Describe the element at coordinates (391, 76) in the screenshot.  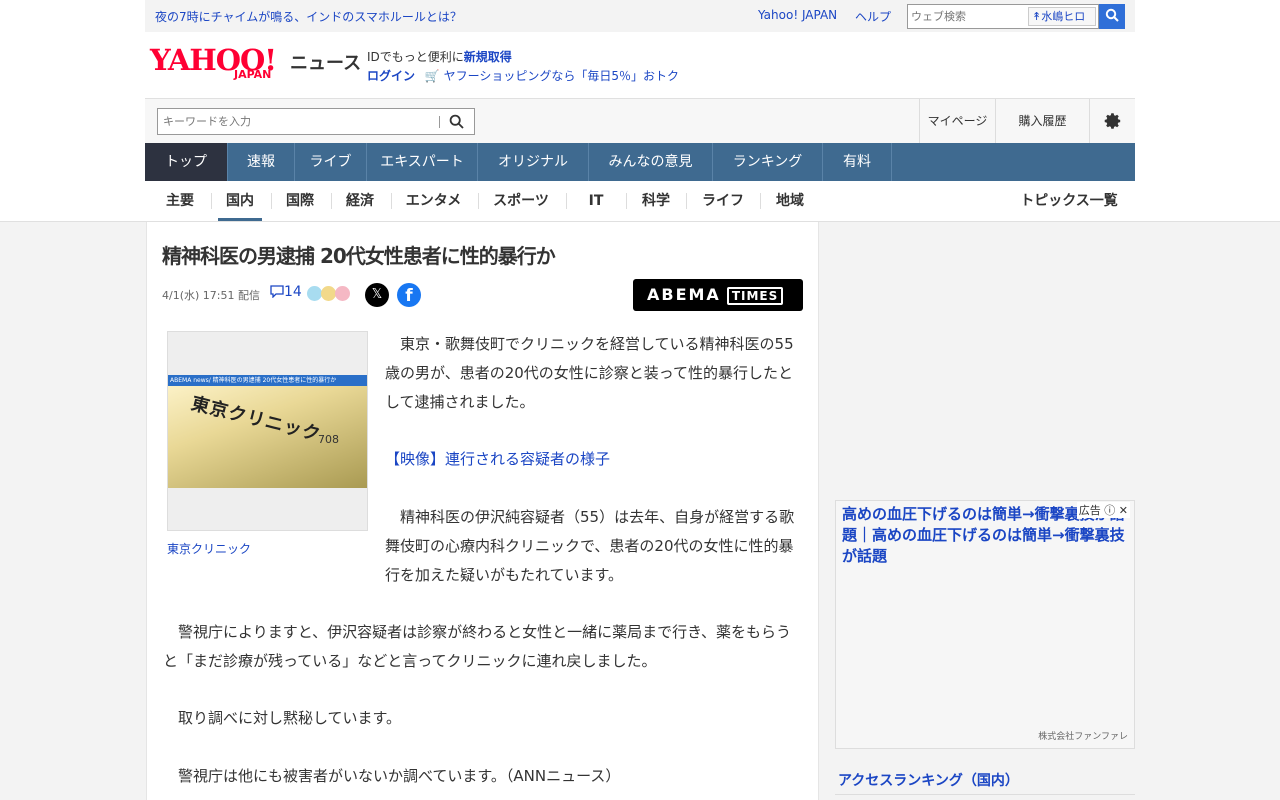
I see `login-link: ログイン` at that location.